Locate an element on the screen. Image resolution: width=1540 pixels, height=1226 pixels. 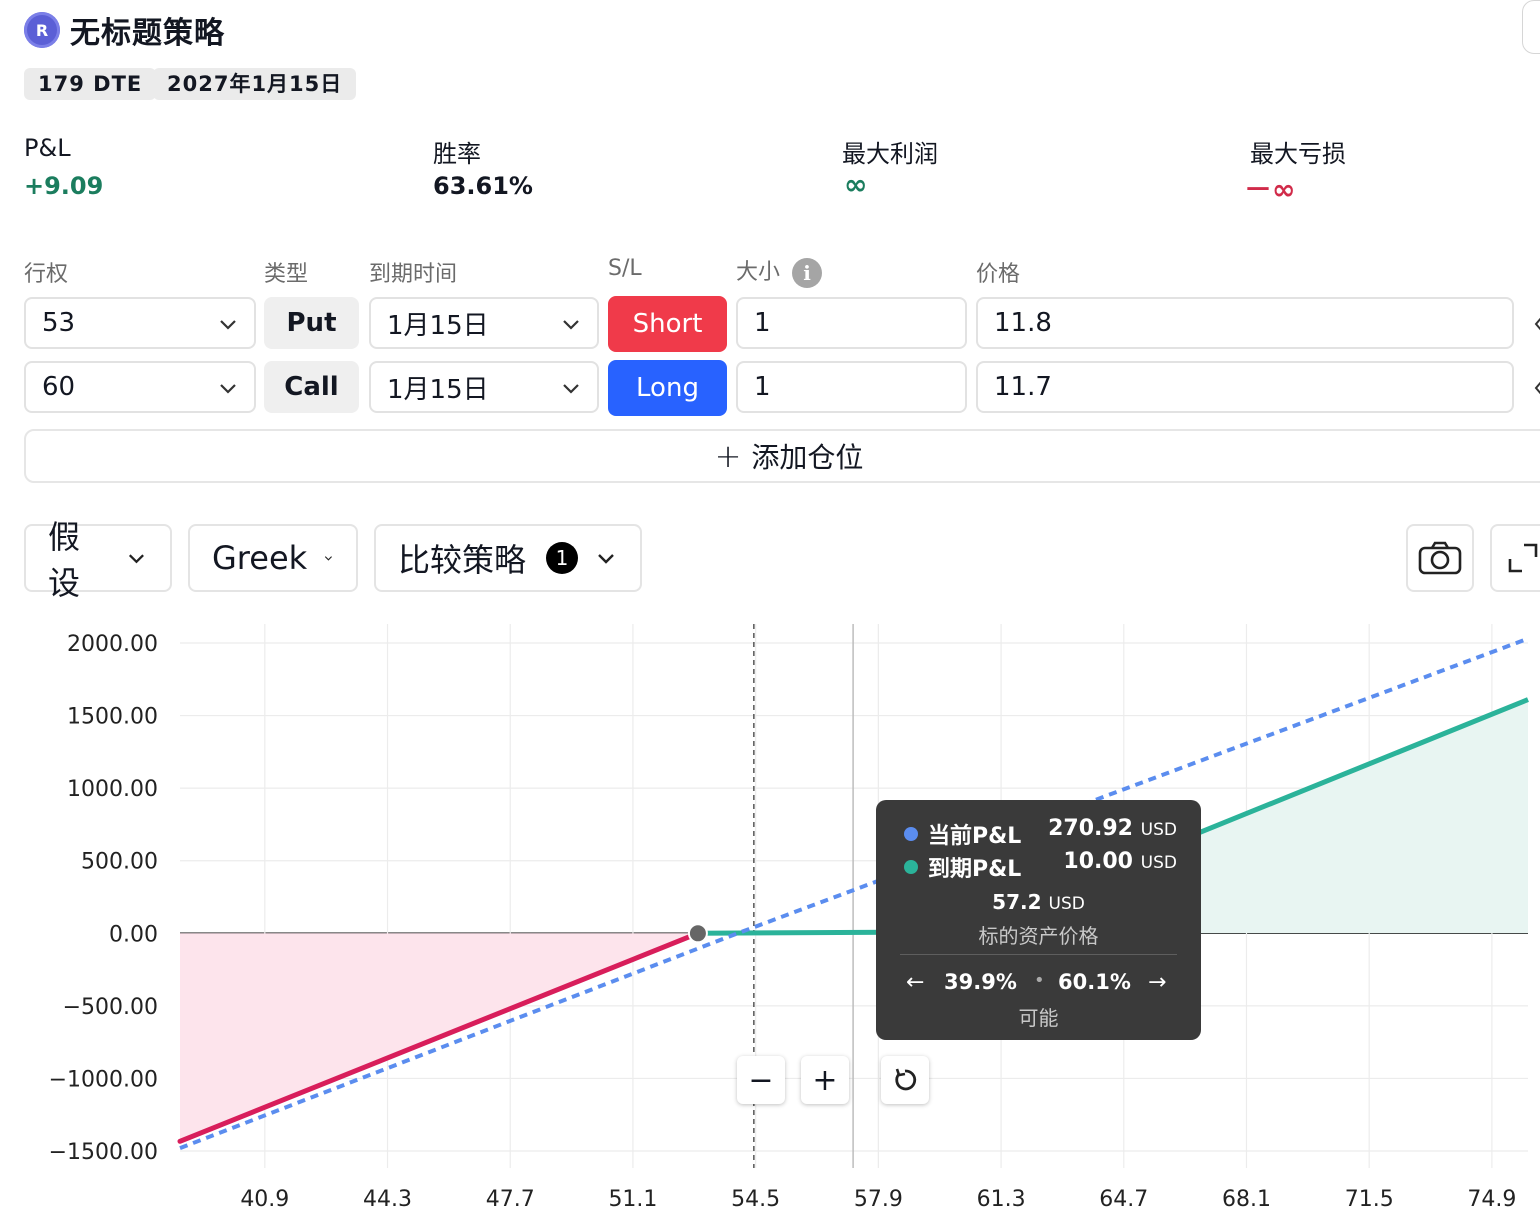
minus-icon: − is located at coordinates (761, 1080).